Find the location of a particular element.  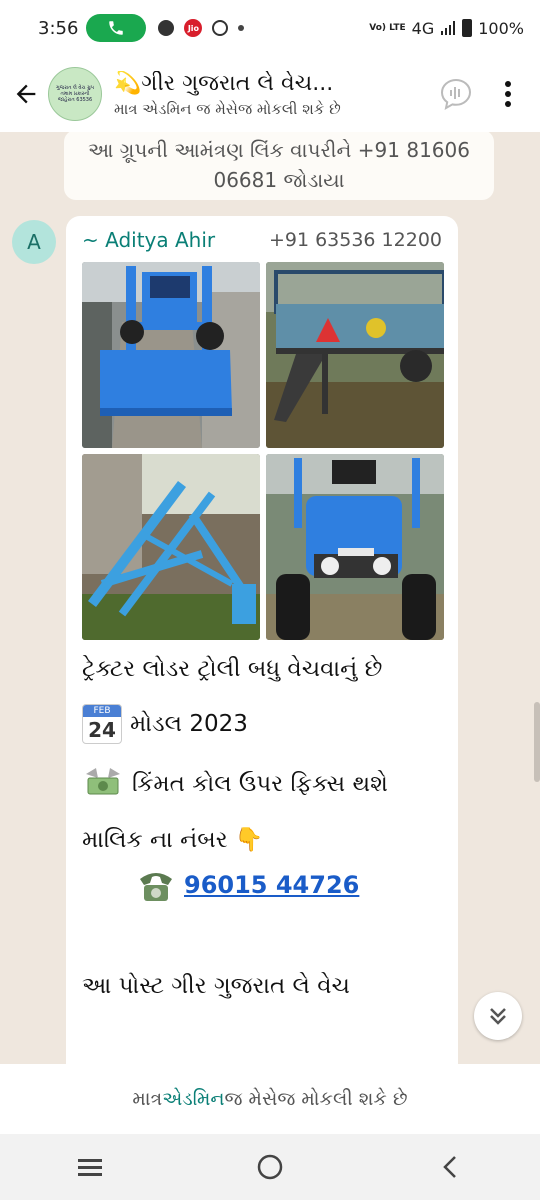

scrollbar is located at coordinates (537, 742).